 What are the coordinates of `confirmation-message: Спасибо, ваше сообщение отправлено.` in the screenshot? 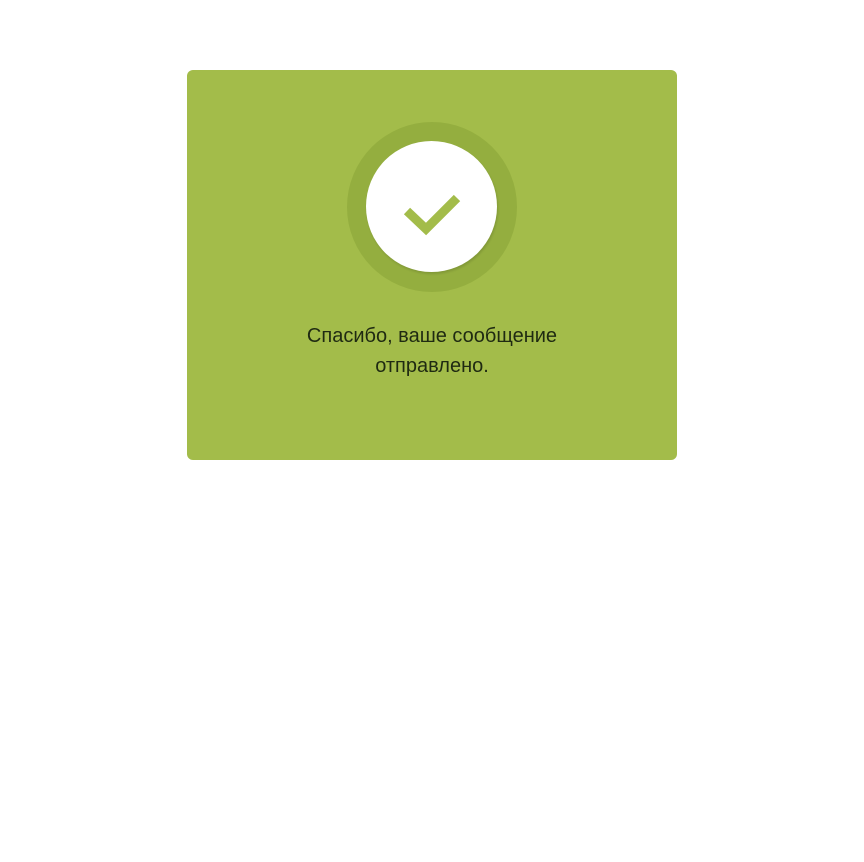 It's located at (432, 351).